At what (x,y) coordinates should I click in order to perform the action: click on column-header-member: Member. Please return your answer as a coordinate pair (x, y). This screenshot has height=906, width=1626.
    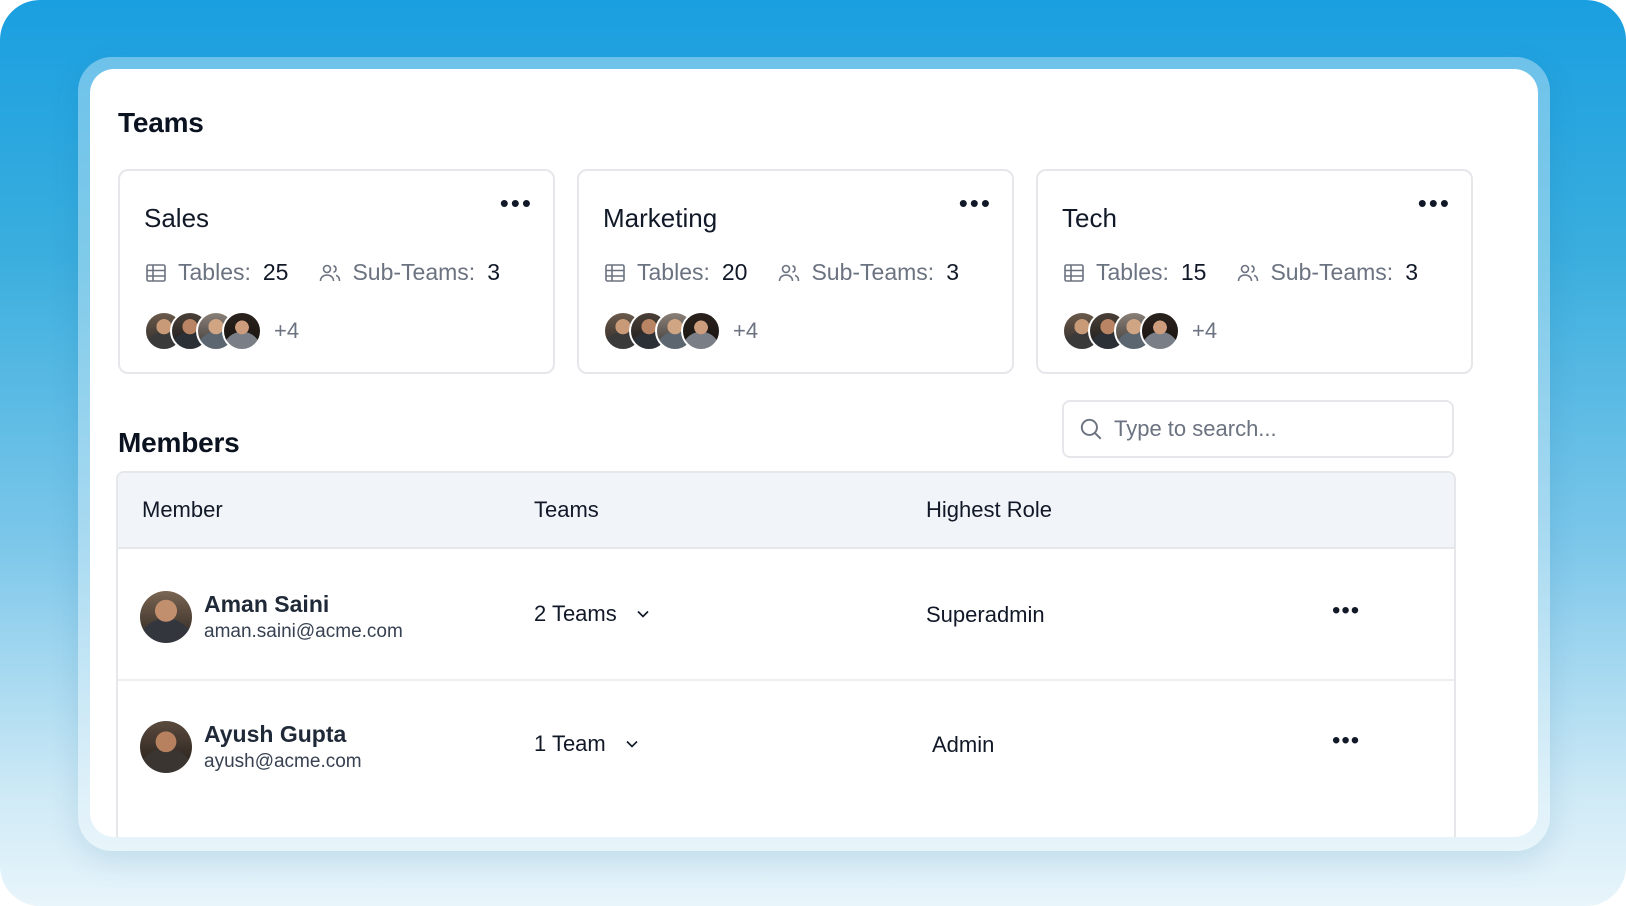
    Looking at the image, I should click on (182, 510).